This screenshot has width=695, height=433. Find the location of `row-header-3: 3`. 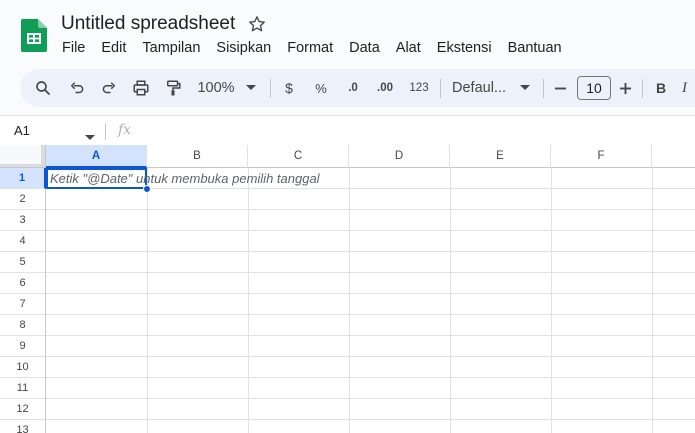

row-header-3: 3 is located at coordinates (23, 220).